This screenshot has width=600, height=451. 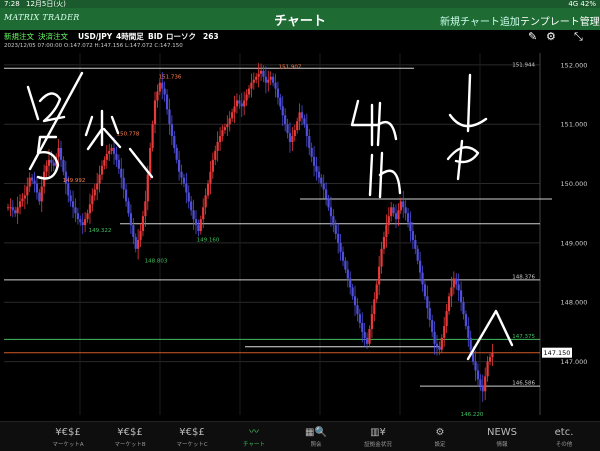 I want to click on tab-4: ▦🔍 照会, so click(x=316, y=436).